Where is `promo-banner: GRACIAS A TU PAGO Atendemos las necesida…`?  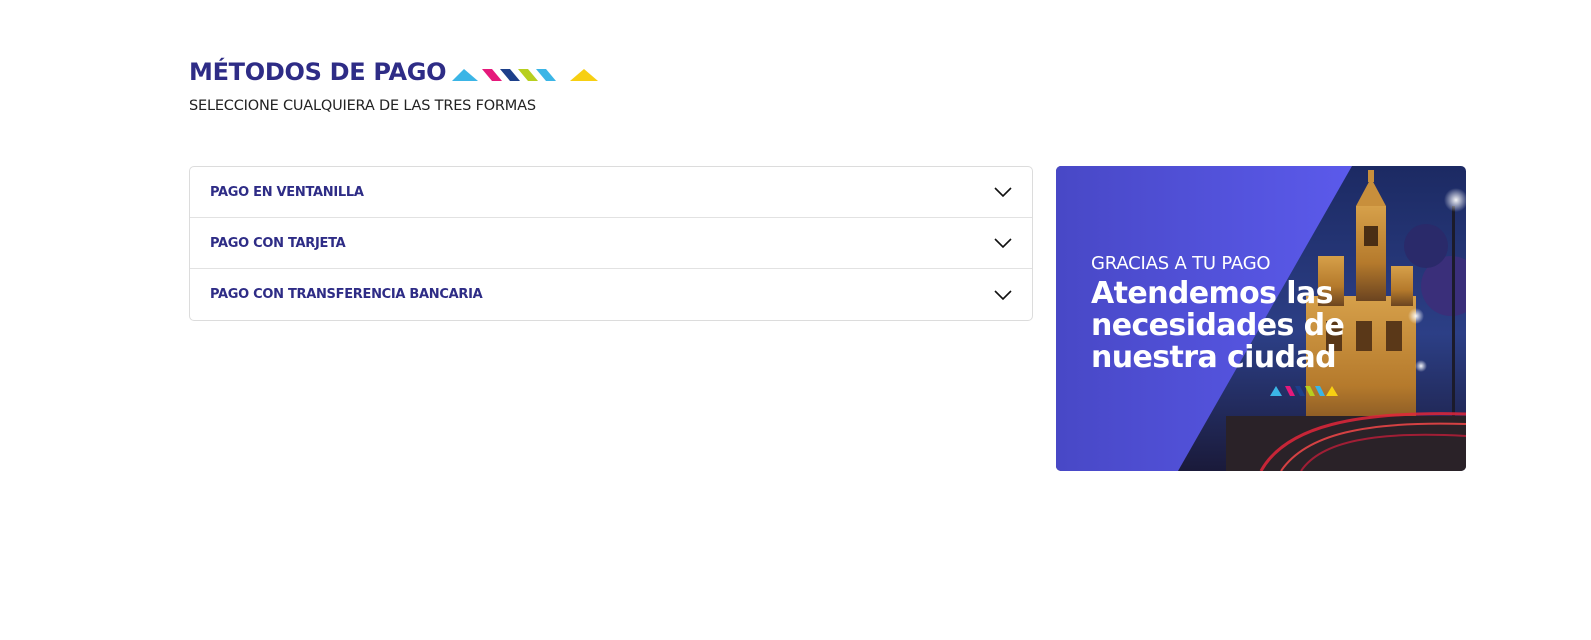
promo-banner: GRACIAS A TU PAGO Atendemos las necesida… is located at coordinates (1261, 318).